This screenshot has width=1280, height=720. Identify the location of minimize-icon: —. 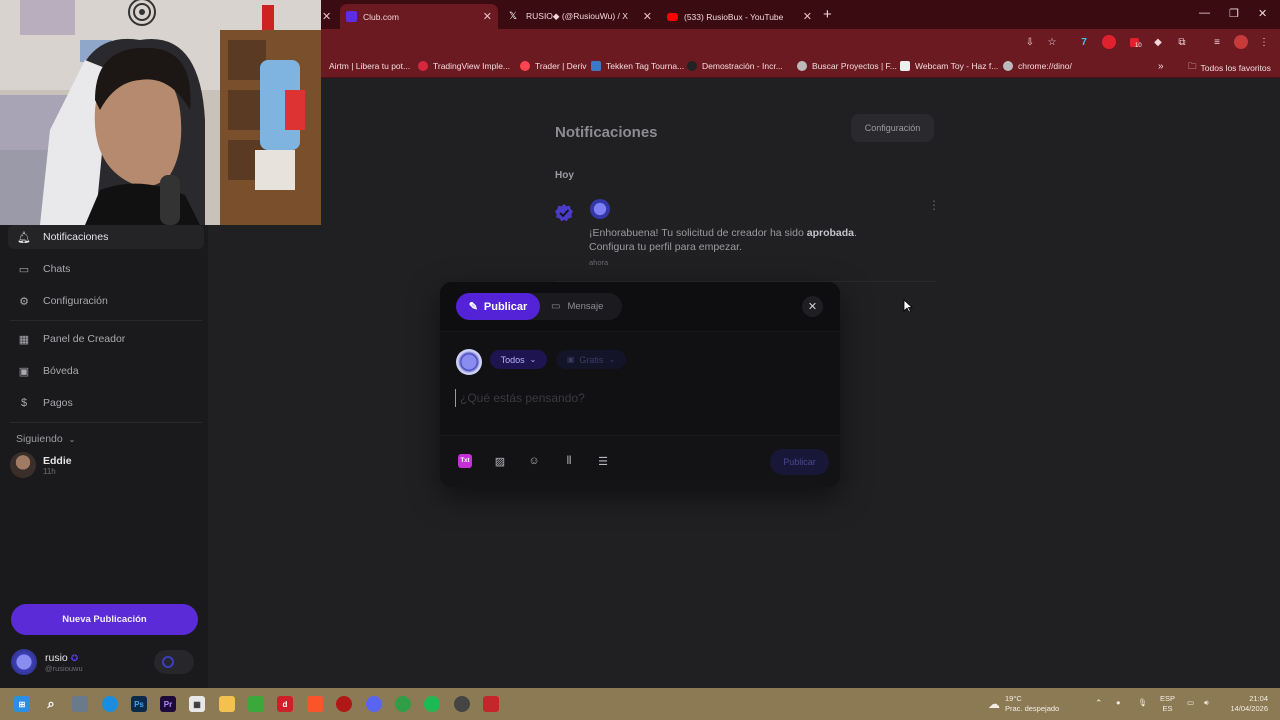
(1204, 13).